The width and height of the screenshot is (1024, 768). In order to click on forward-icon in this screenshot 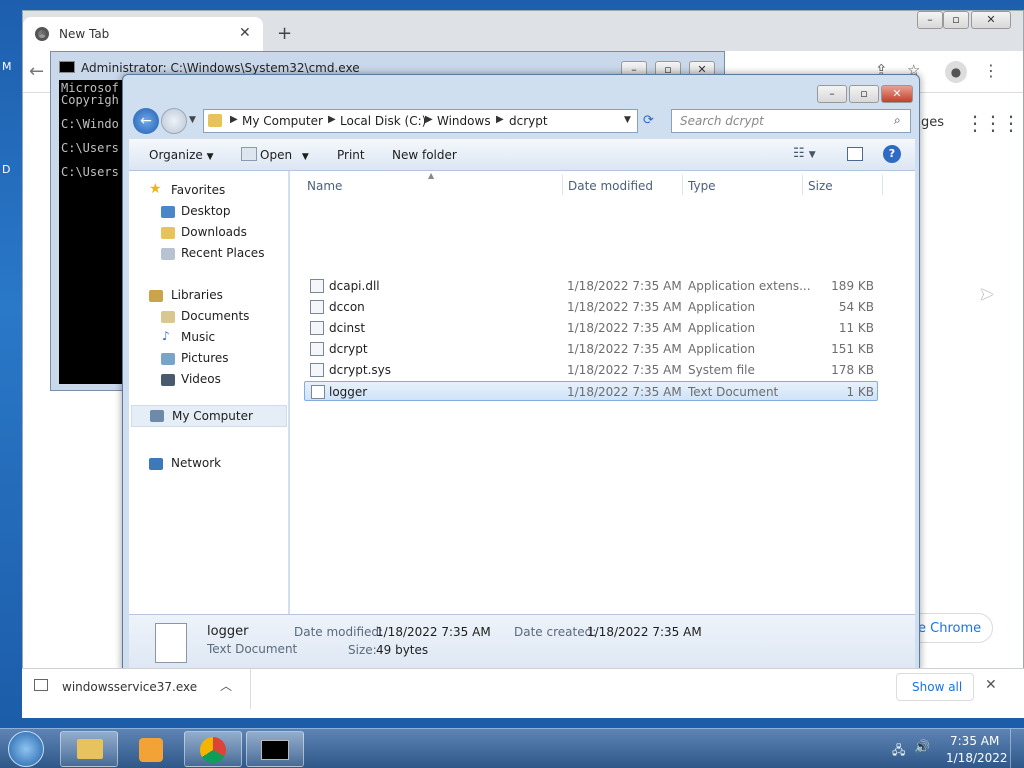, I will do `click(174, 121)`.